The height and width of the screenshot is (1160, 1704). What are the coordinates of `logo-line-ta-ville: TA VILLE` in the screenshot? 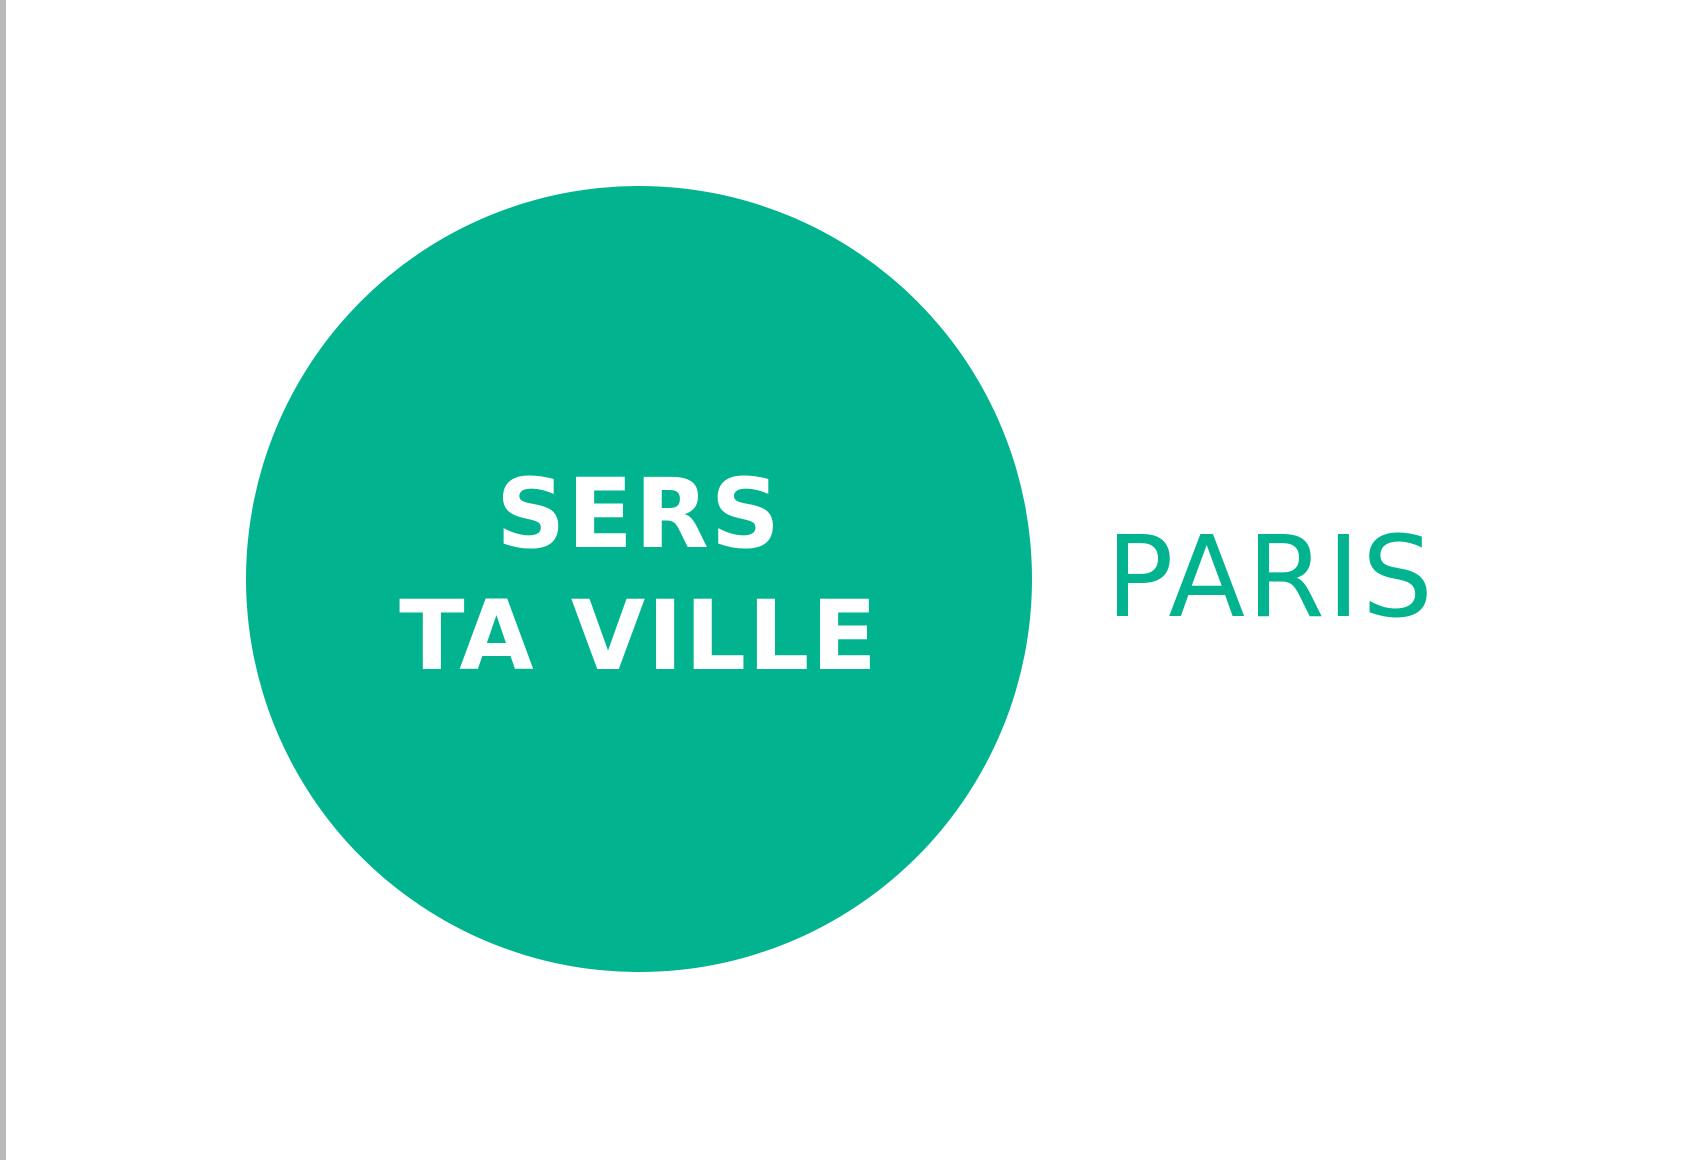 It's located at (639, 636).